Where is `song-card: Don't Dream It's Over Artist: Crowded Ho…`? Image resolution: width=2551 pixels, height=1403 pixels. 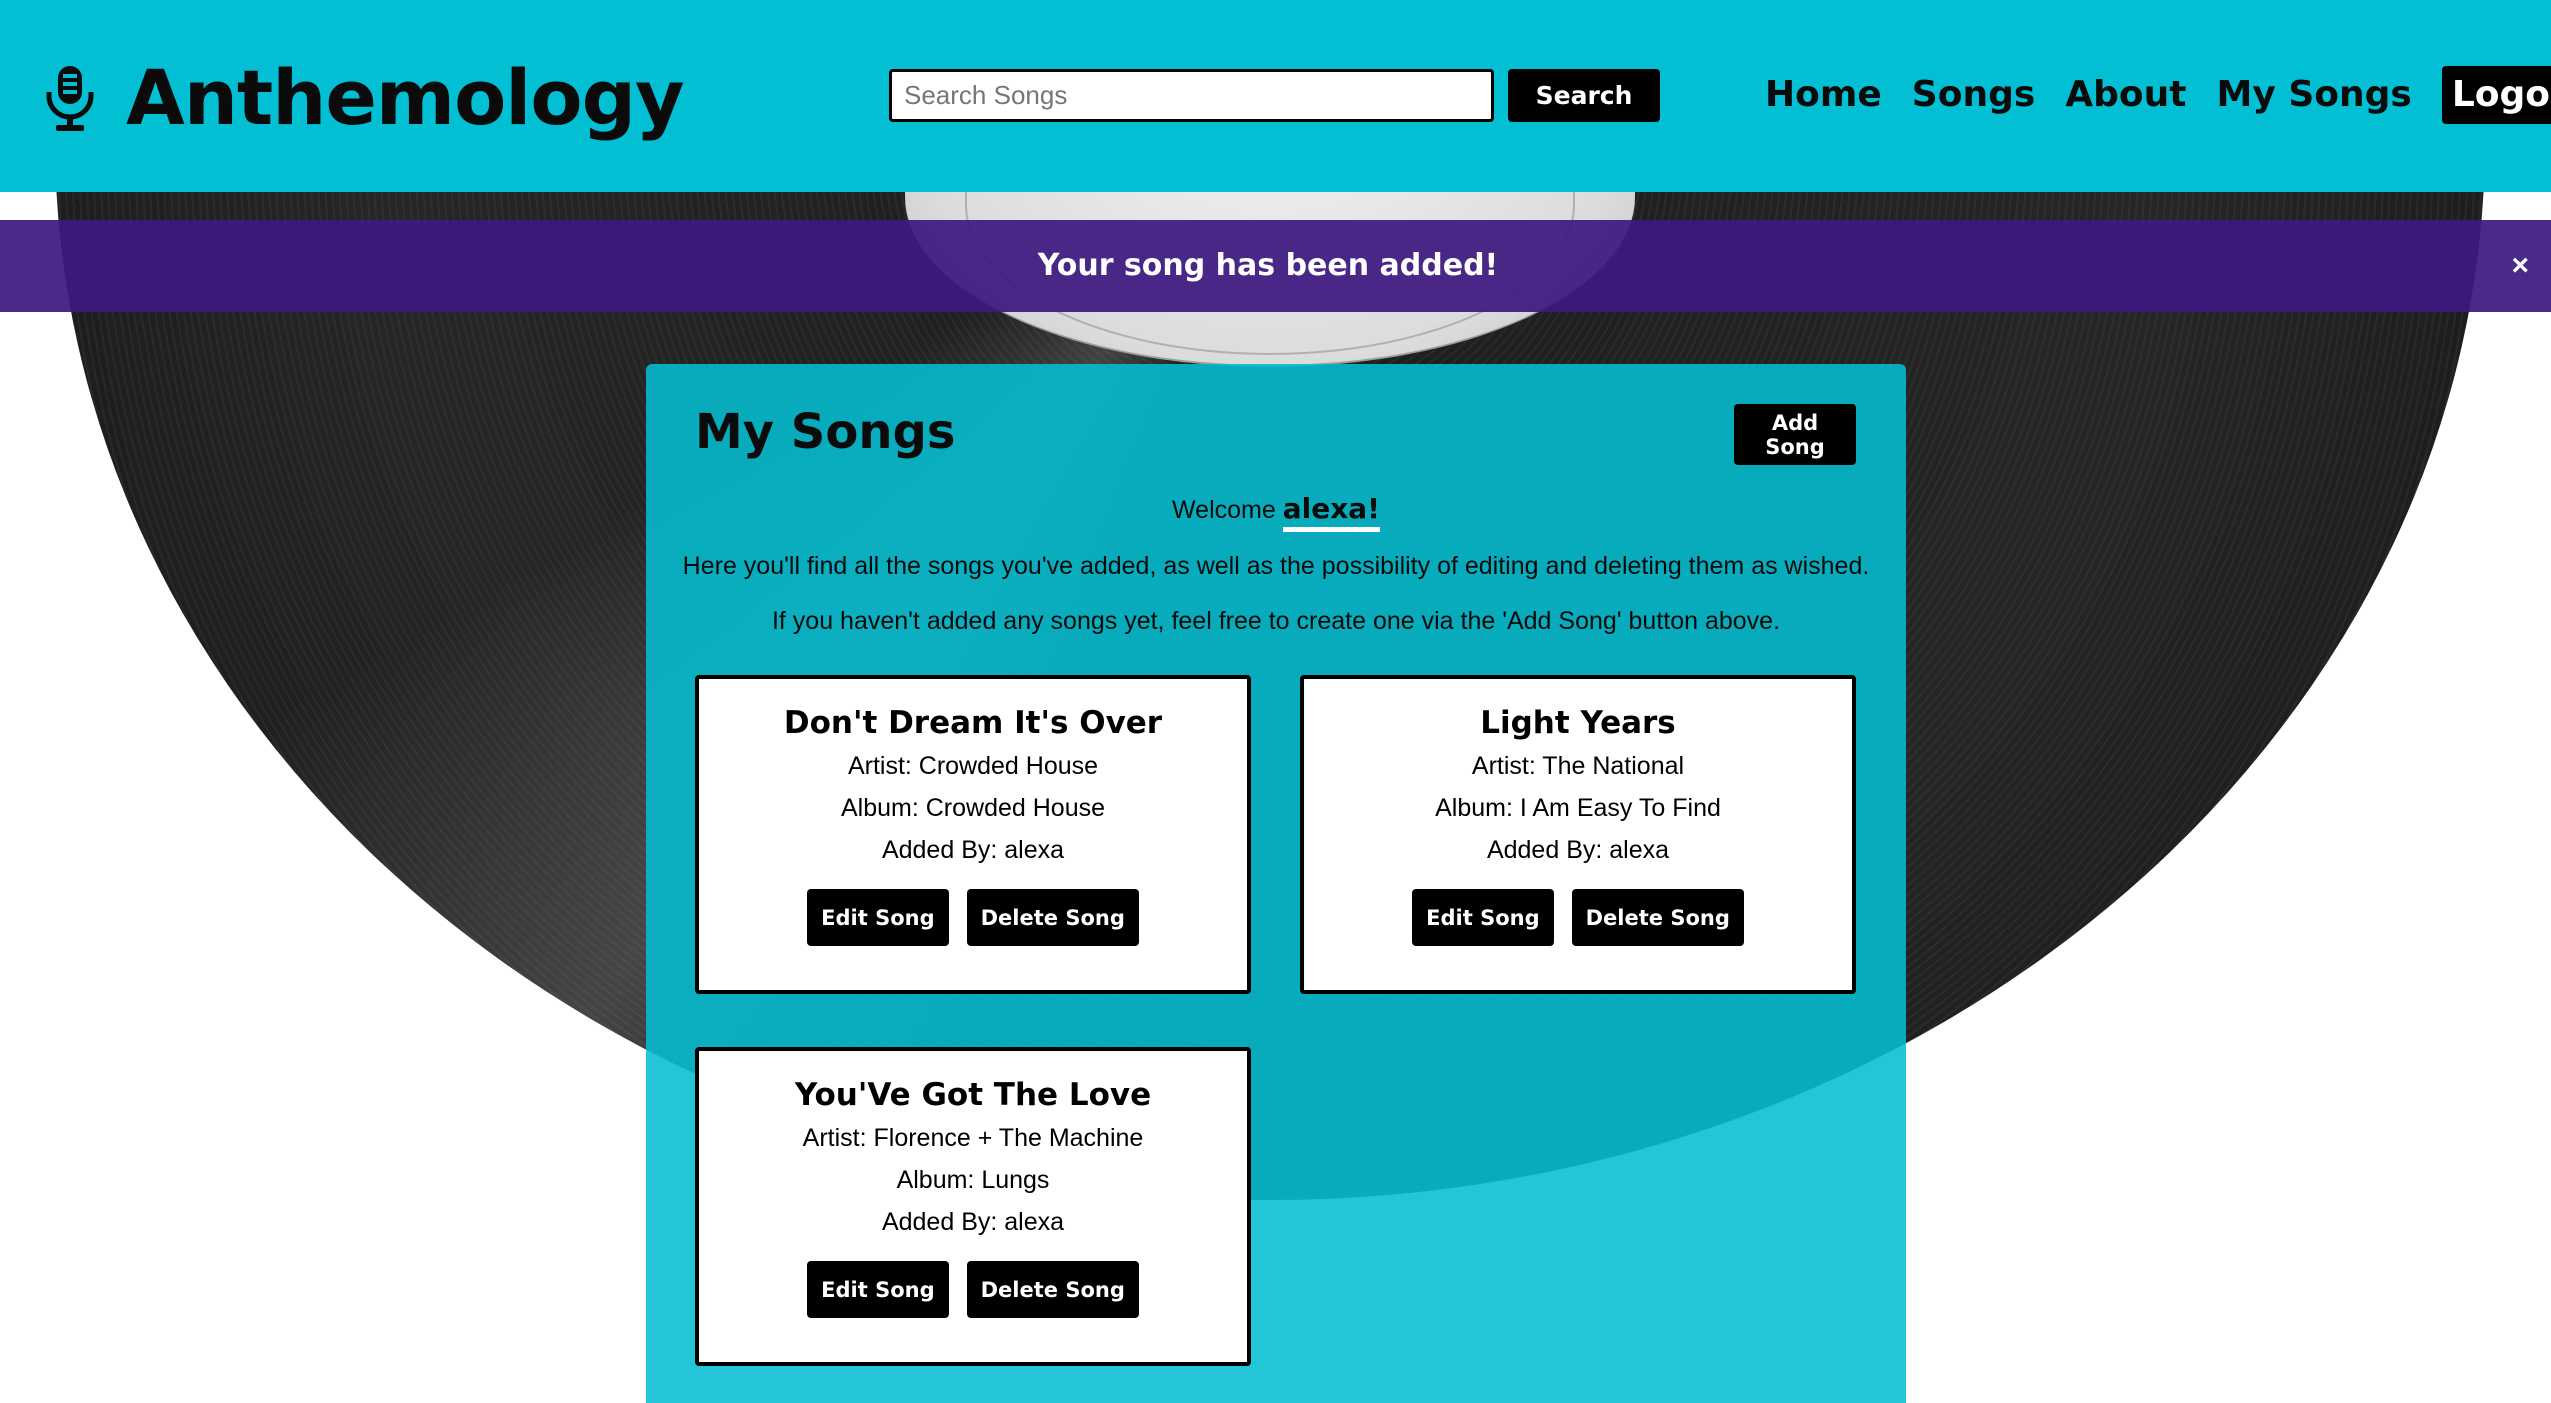
song-card: Don't Dream It's Over Artist: Crowded Ho… is located at coordinates (973, 834).